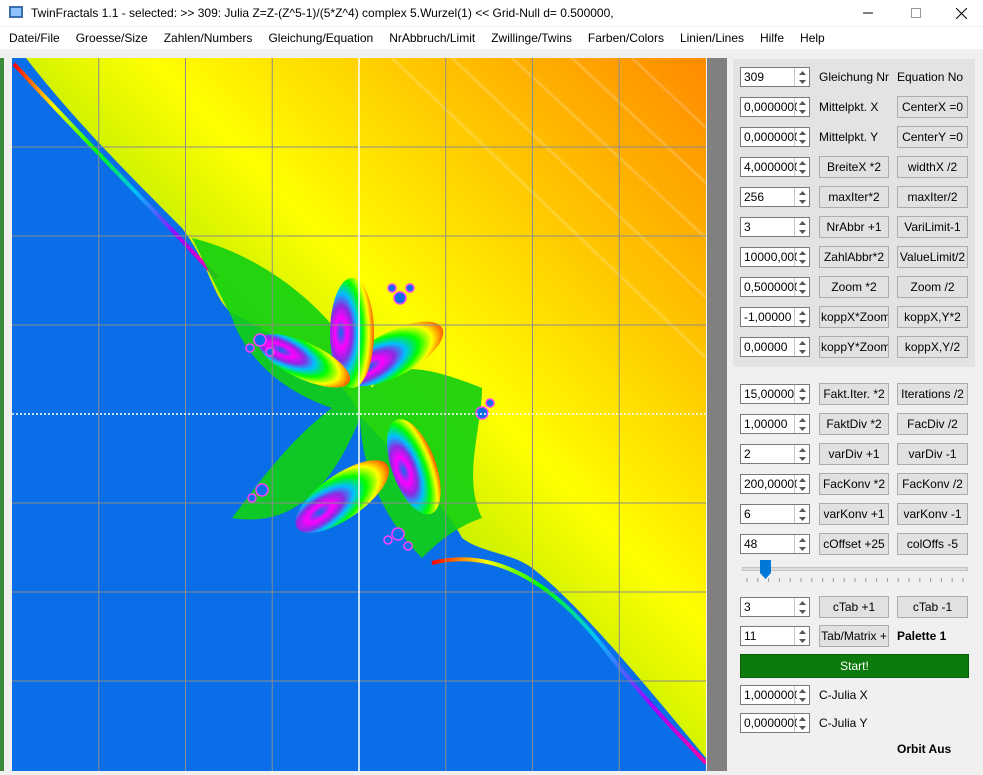 The image size is (983, 775). Describe the element at coordinates (932, 347) in the screenshot. I see `param-9-right-button: koppX,Y/2` at that location.